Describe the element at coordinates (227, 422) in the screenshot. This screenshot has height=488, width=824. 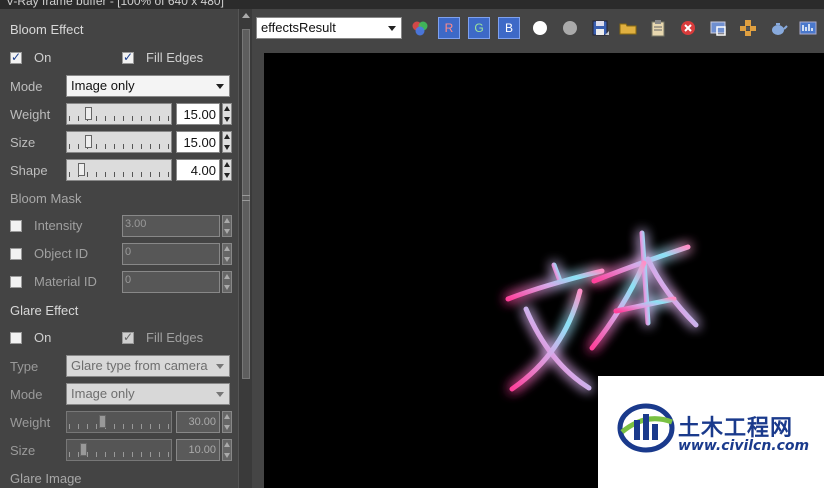
I see `glare-weight-spinner` at that location.